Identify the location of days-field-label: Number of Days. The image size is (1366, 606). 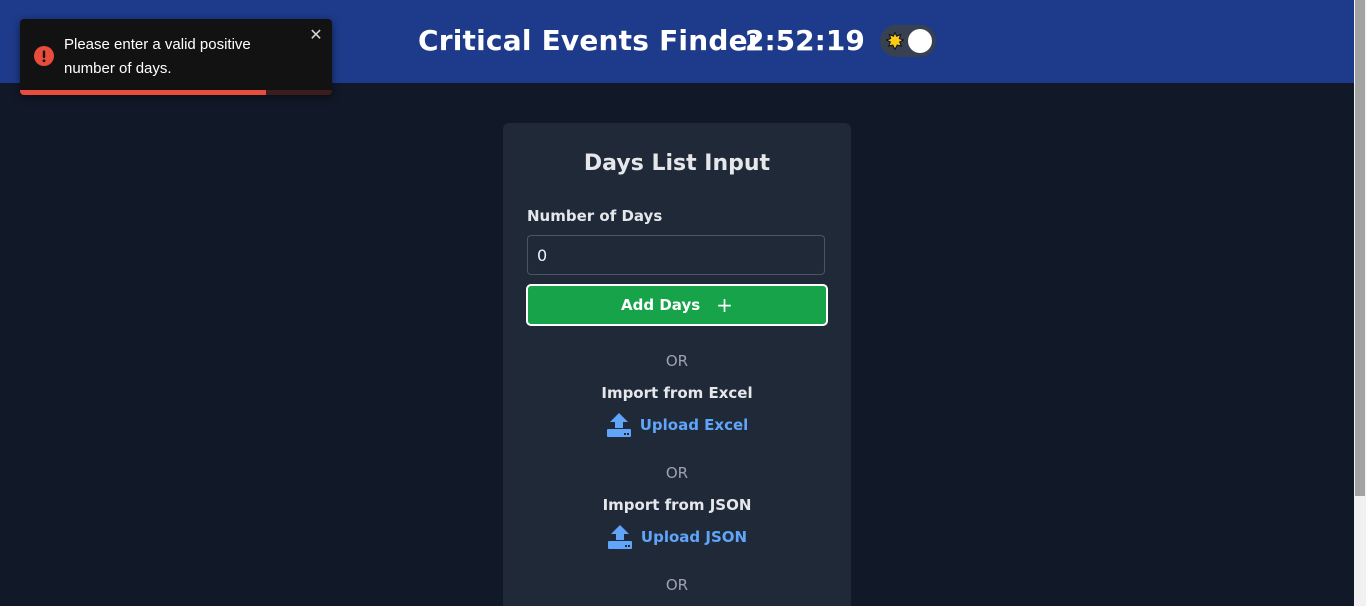
(595, 216).